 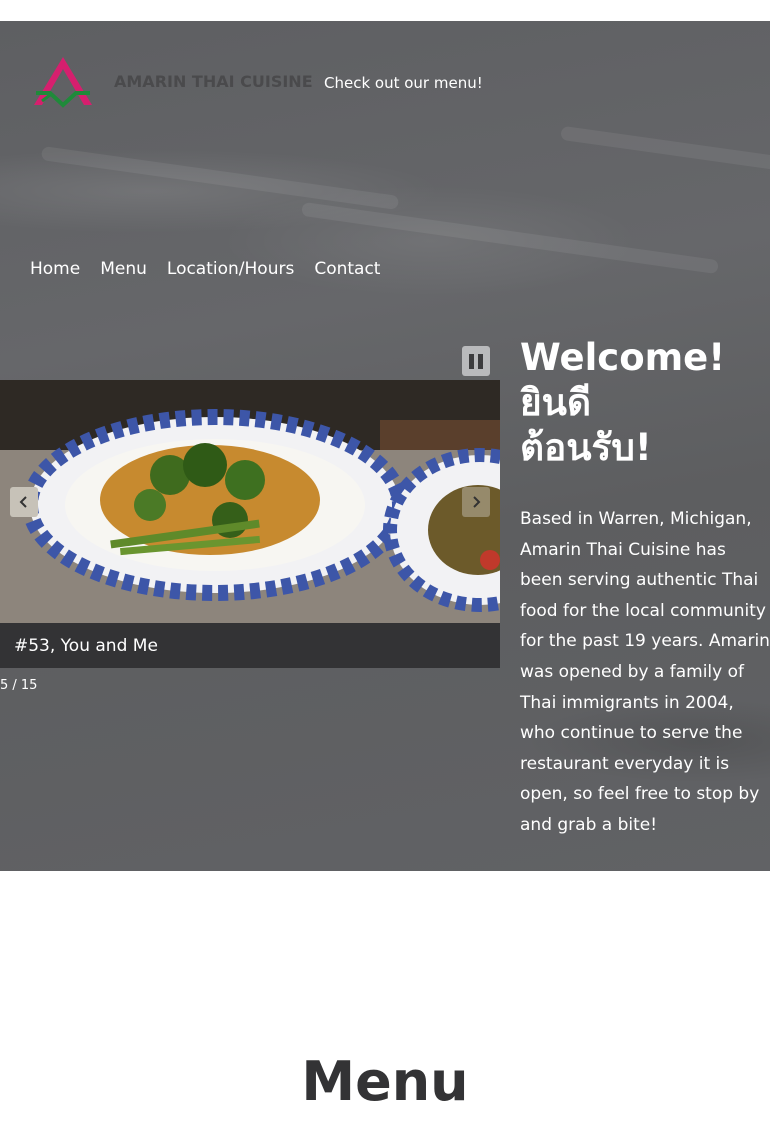 What do you see at coordinates (385, 1081) in the screenshot?
I see `menu-section-heading: Menu` at bounding box center [385, 1081].